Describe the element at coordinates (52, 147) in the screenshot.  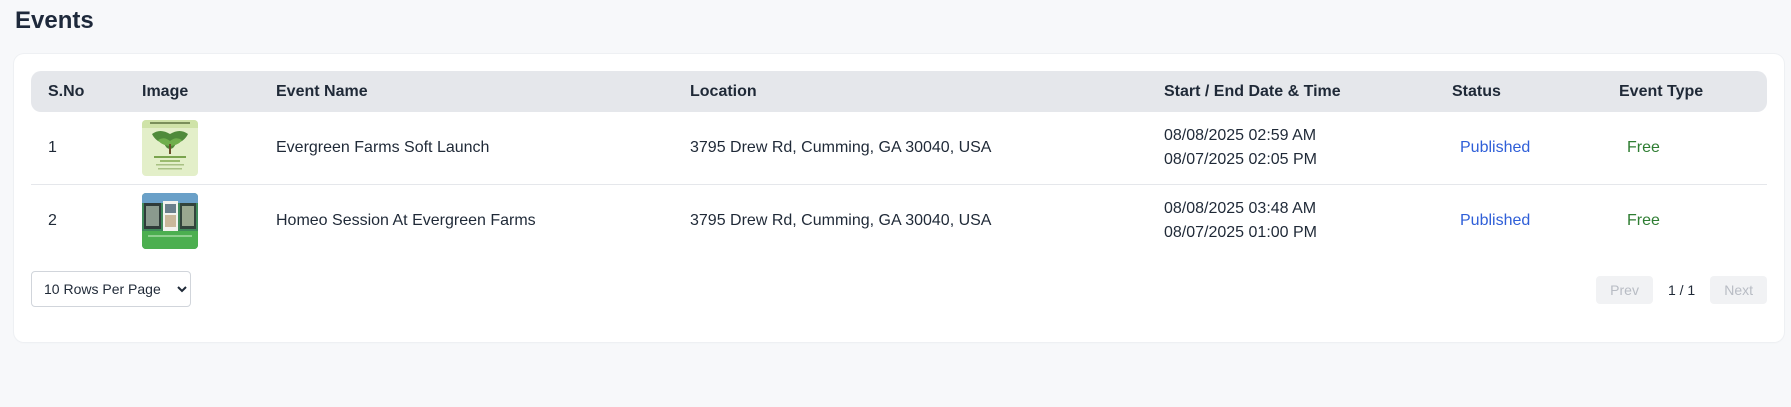
I see `row-sno: 1` at that location.